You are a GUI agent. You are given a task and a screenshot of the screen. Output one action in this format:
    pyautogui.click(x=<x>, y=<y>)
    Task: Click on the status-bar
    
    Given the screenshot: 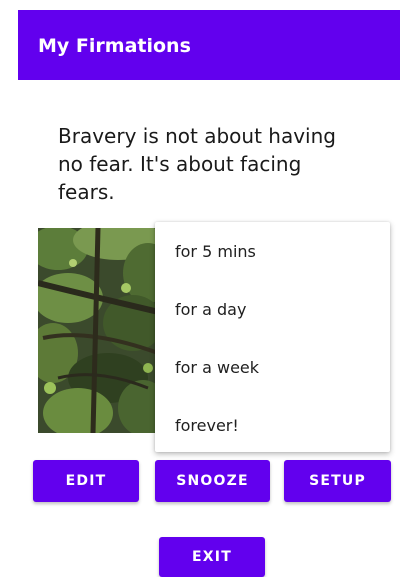 What is the action you would take?
    pyautogui.click(x=200, y=5)
    